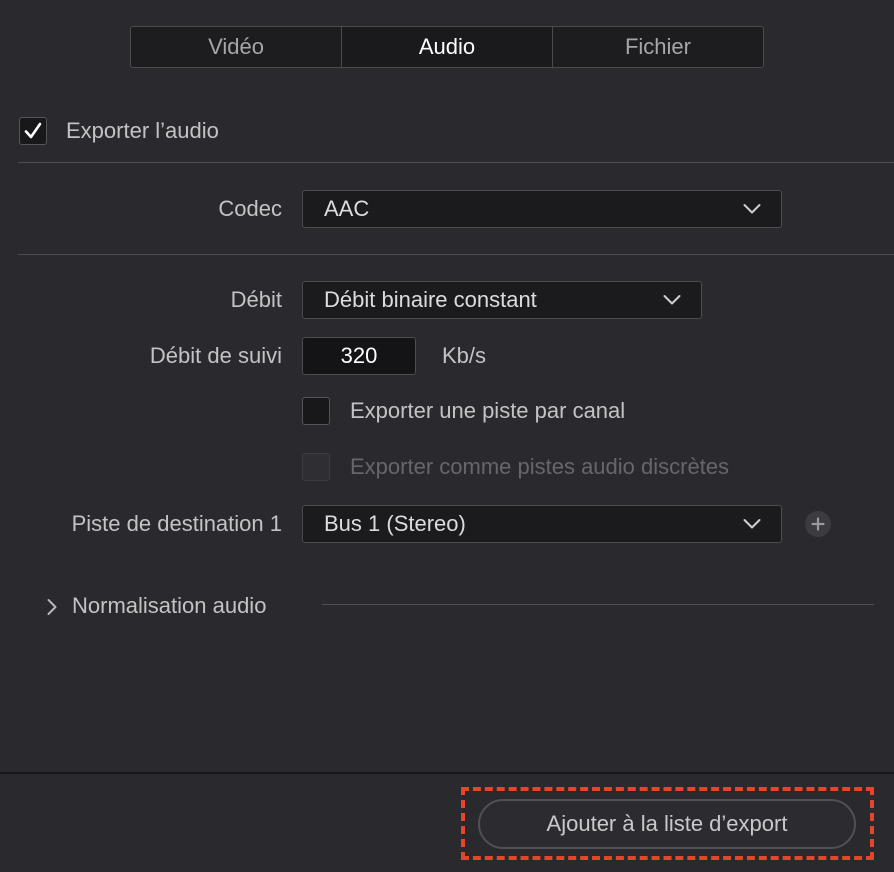 This screenshot has width=894, height=872. What do you see at coordinates (464, 355) in the screenshot?
I see `bitrate-unit: Kb/s` at bounding box center [464, 355].